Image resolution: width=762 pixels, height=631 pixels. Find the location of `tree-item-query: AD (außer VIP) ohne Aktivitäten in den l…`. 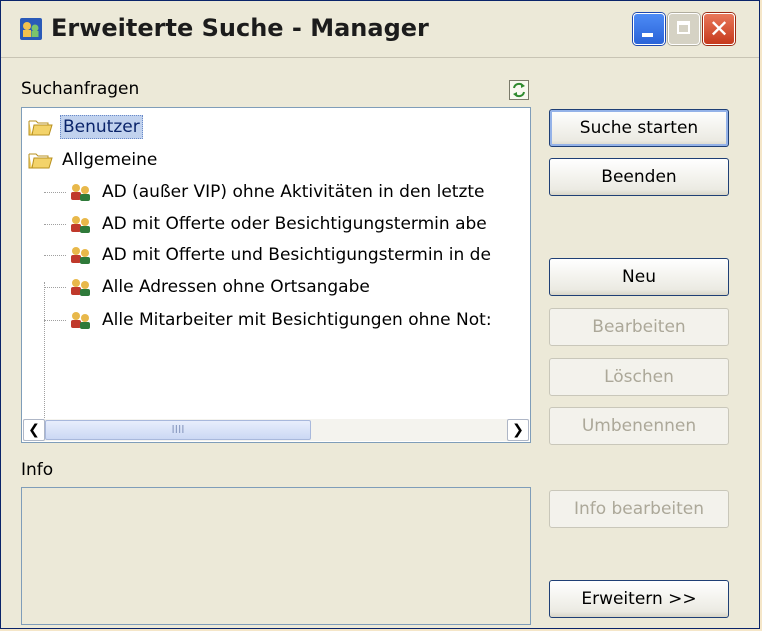

tree-item-query: AD (außer VIP) ohne Aktivitäten in den l… is located at coordinates (277, 192).